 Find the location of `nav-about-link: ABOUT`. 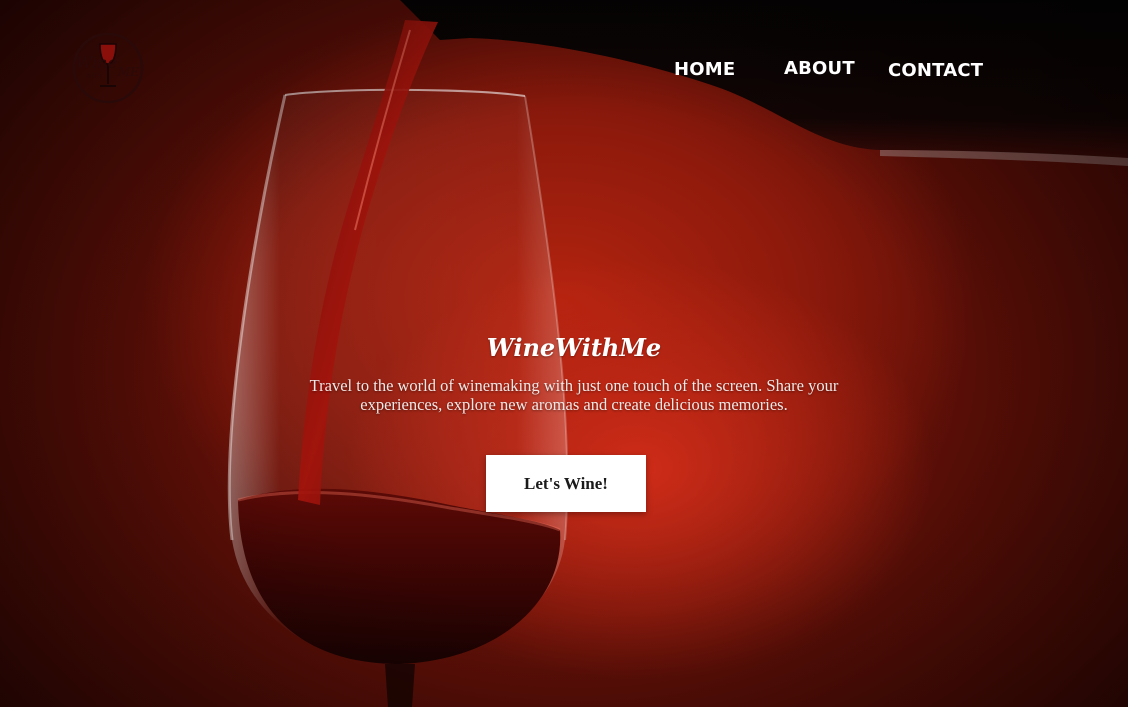

nav-about-link: ABOUT is located at coordinates (819, 69).